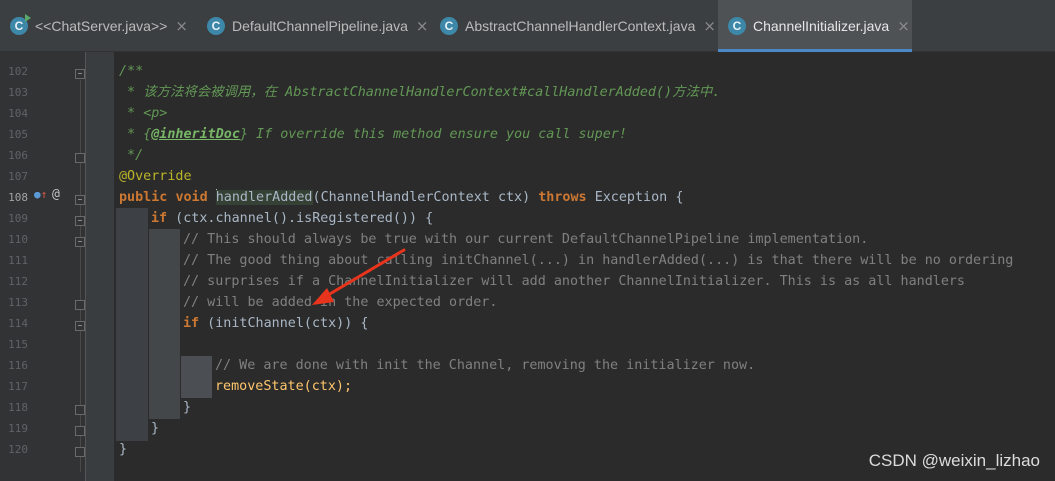 This screenshot has height=481, width=1055. Describe the element at coordinates (18, 239) in the screenshot. I see `line-number: 110` at that location.